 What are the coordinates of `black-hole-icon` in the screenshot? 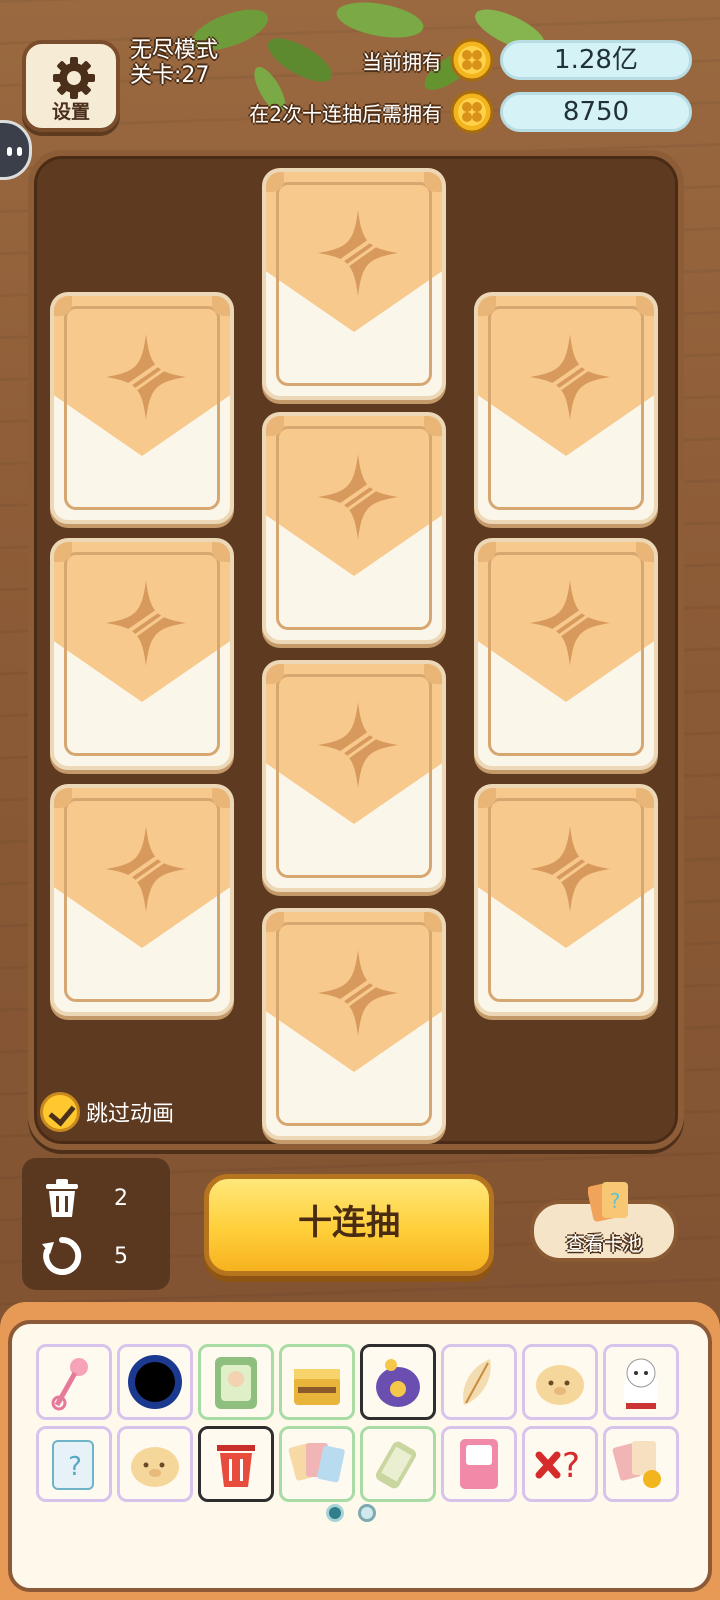 It's located at (155, 1382).